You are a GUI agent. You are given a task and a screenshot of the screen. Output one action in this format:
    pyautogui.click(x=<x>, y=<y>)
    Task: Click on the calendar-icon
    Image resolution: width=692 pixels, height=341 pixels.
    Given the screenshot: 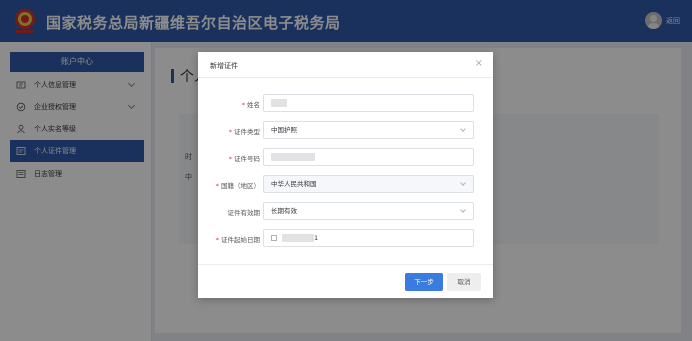 What is the action you would take?
    pyautogui.click(x=274, y=238)
    